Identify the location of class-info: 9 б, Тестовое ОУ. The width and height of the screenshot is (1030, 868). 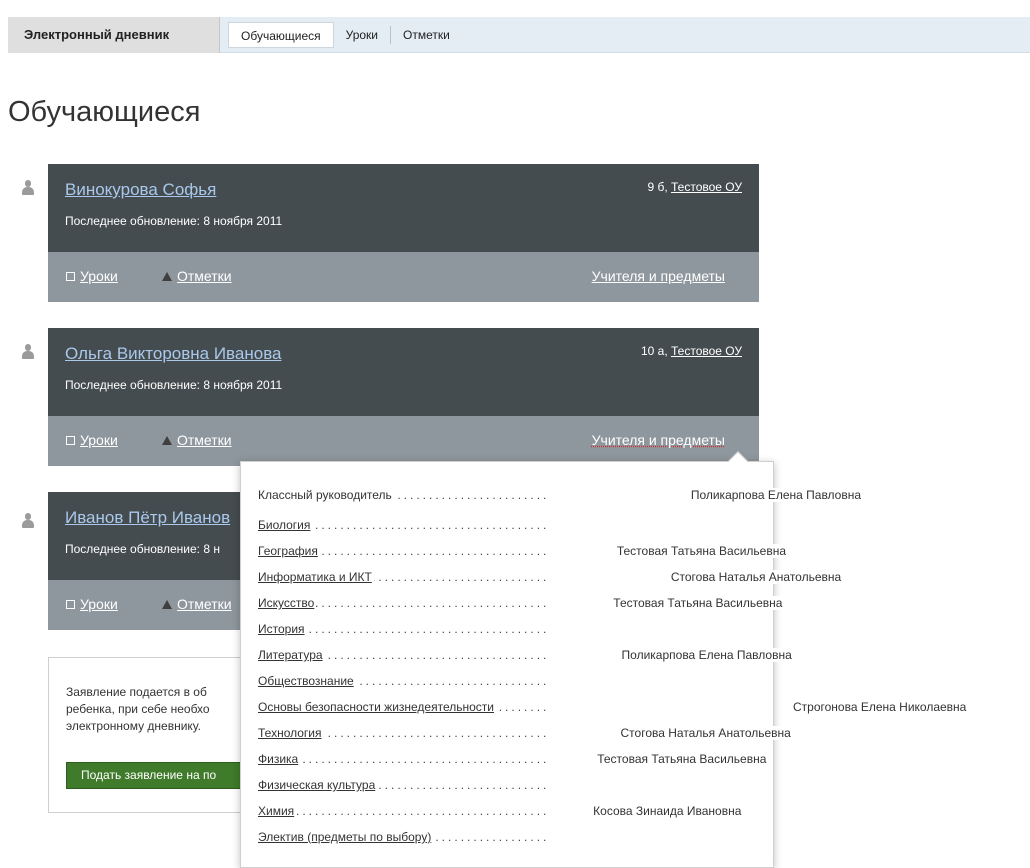
(694, 187).